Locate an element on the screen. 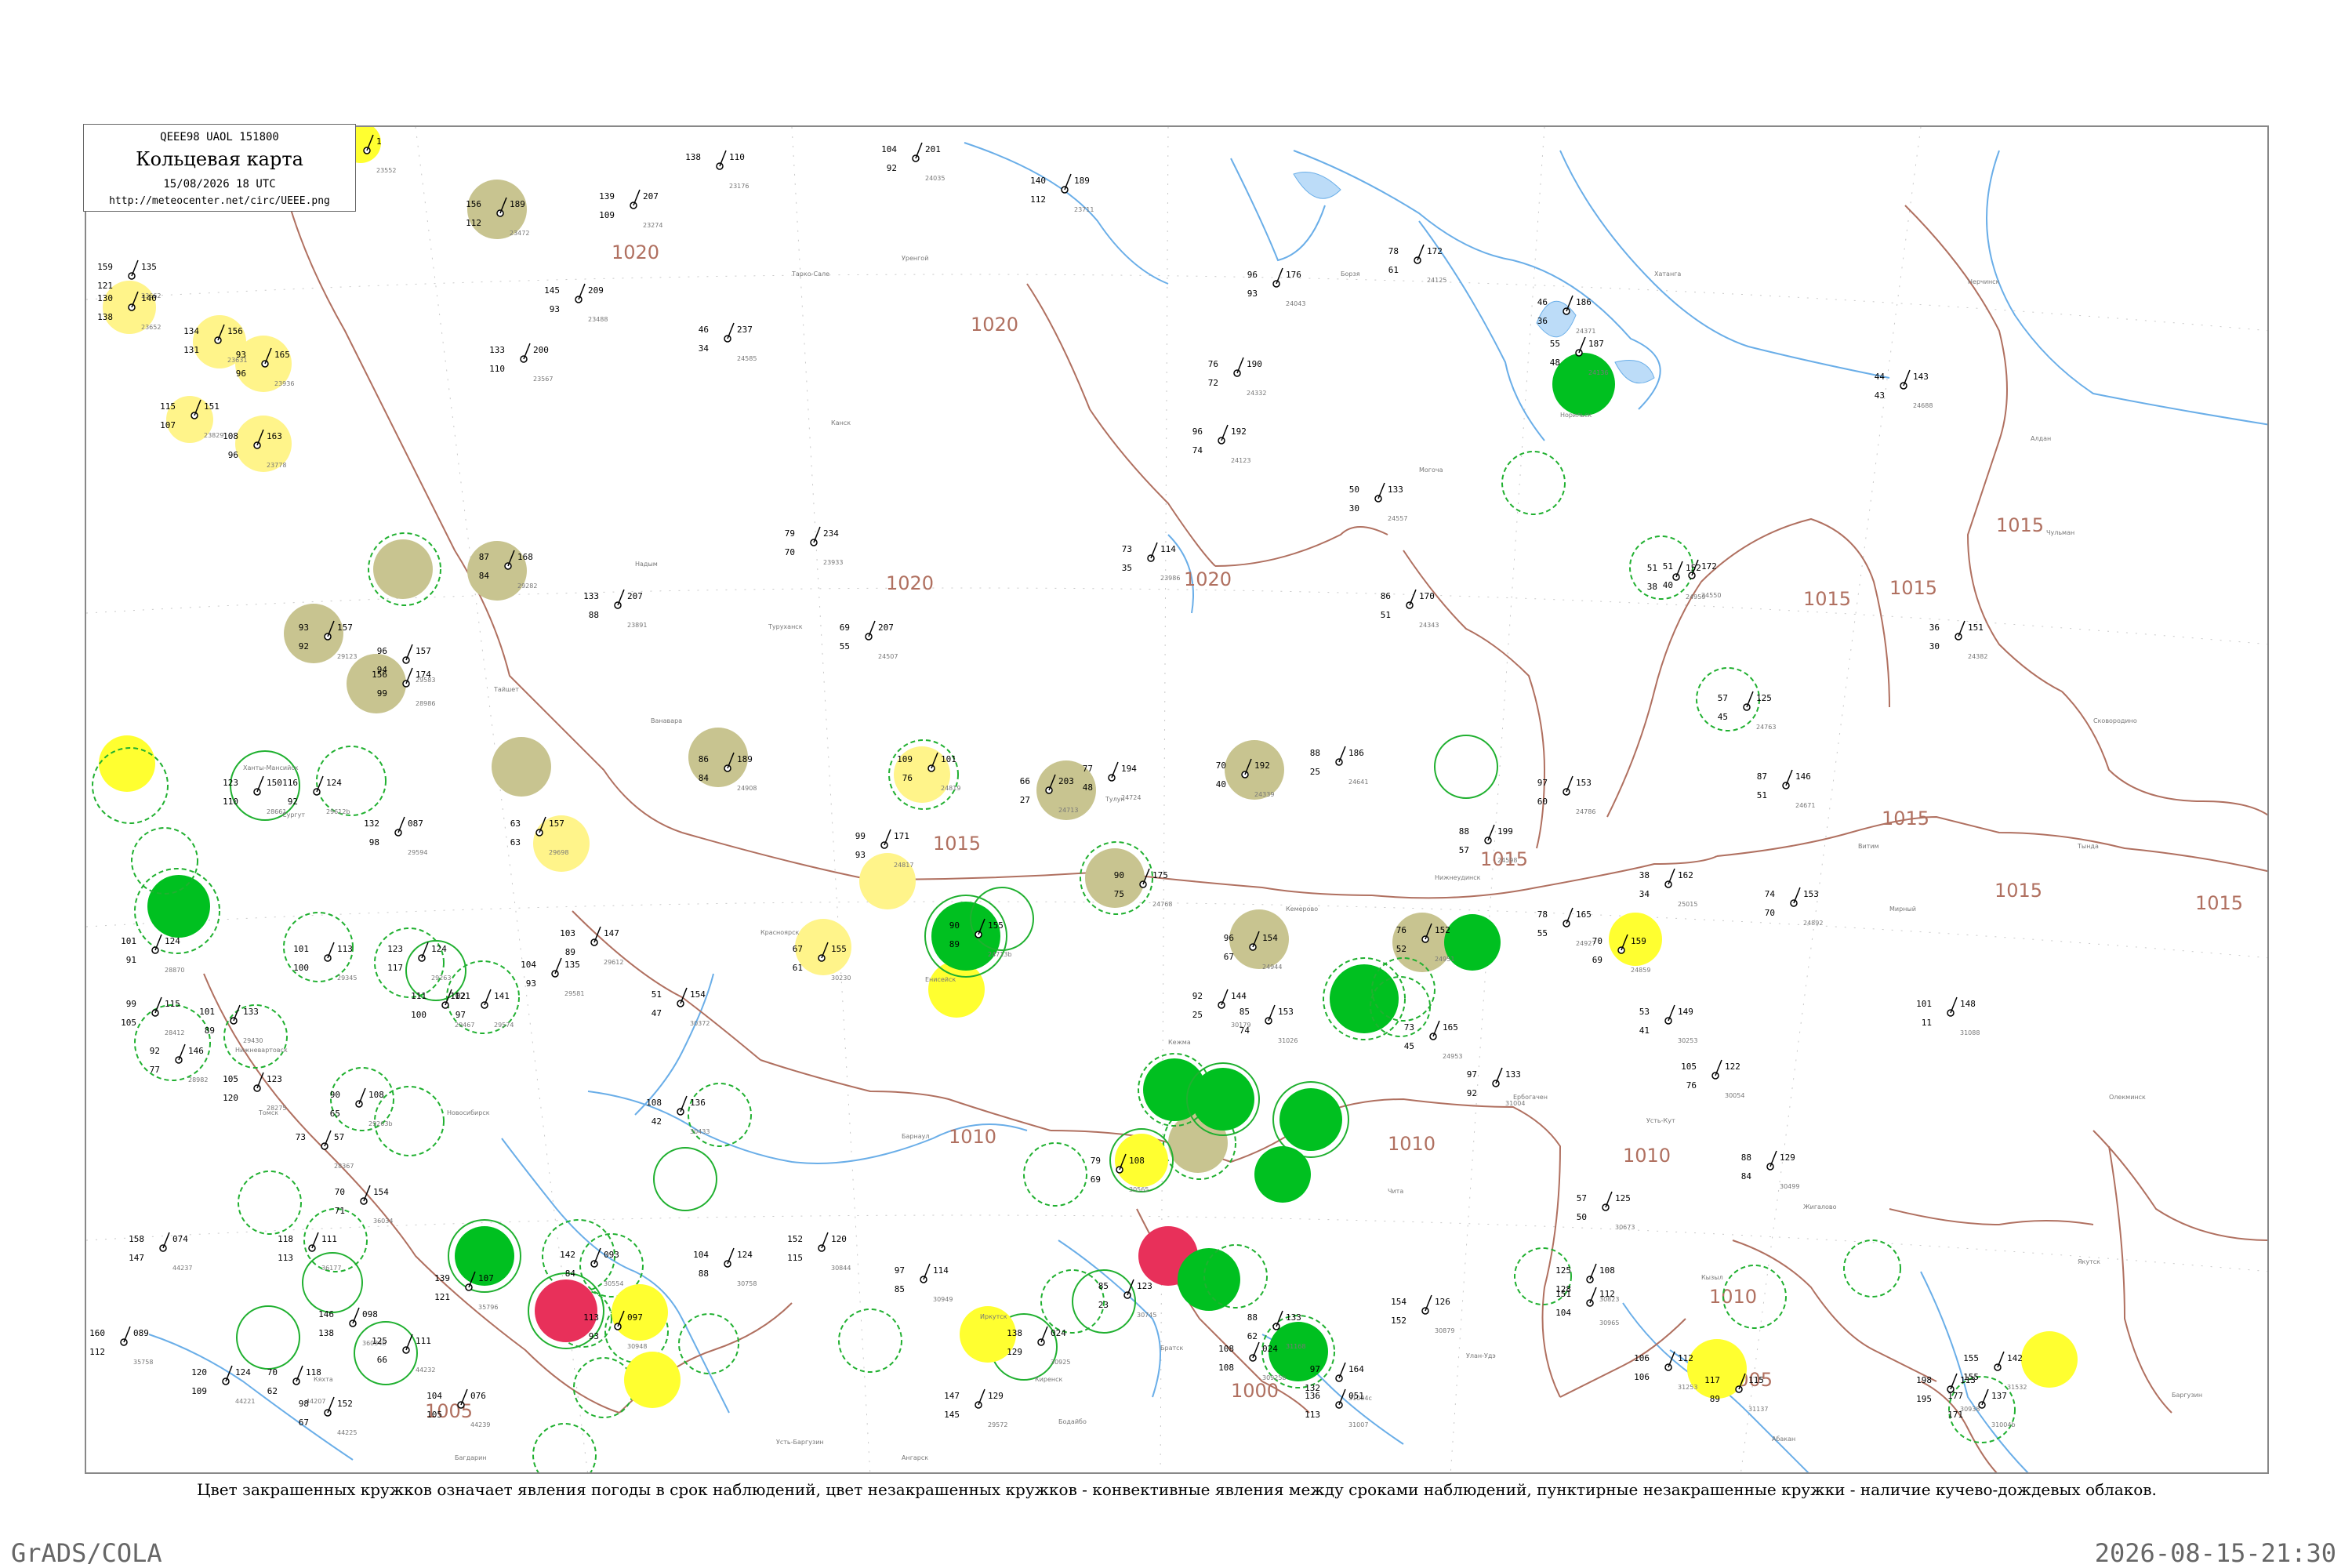  station-plot: 125 111 66 44232 is located at coordinates (404, 1354).